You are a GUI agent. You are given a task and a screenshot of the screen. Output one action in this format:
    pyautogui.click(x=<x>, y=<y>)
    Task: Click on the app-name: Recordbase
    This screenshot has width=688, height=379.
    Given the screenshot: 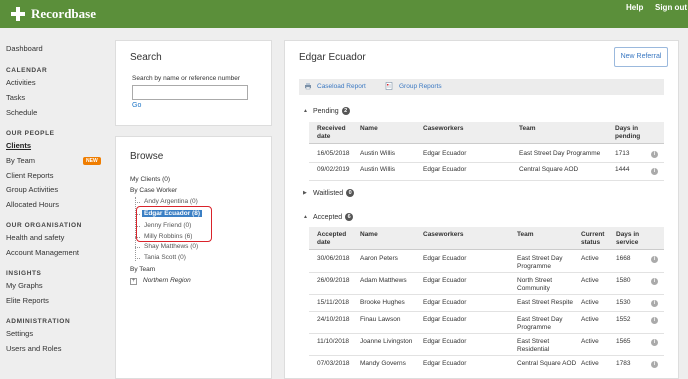 What is the action you would take?
    pyautogui.click(x=63, y=13)
    